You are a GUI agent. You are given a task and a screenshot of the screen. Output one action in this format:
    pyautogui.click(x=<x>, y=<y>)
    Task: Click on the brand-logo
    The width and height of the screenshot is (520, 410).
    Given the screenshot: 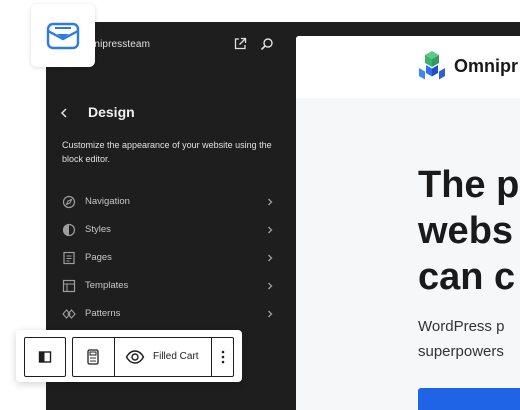 What is the action you would take?
    pyautogui.click(x=432, y=65)
    